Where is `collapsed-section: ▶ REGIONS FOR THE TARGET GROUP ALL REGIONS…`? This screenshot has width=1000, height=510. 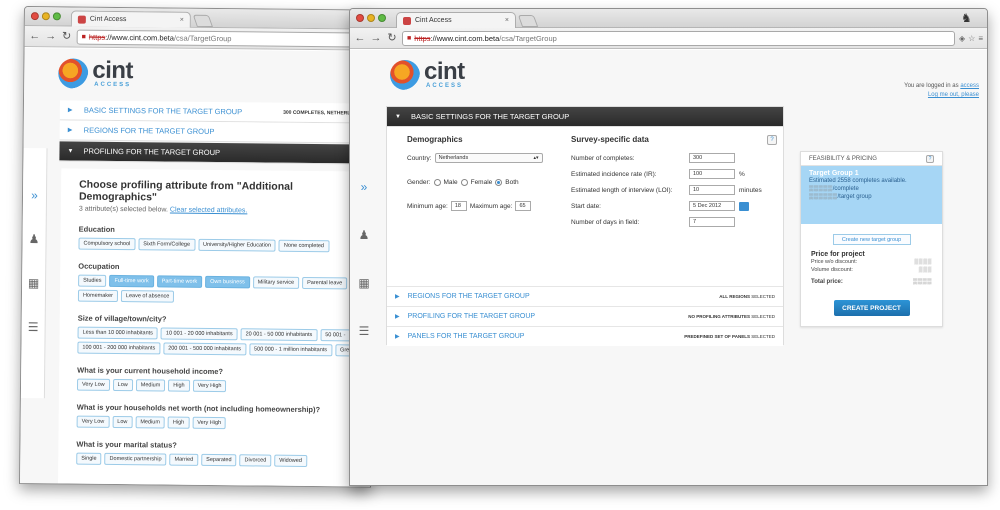
collapsed-section: ▶ REGIONS FOR THE TARGET GROUP ALL REGIONS… is located at coordinates (585, 296).